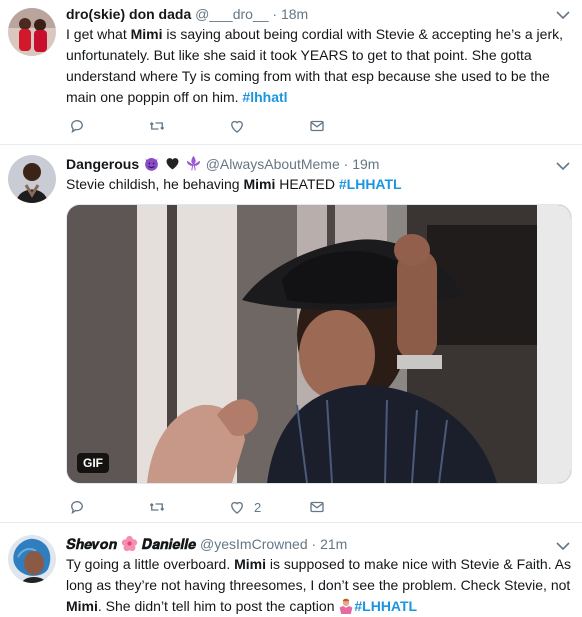 The width and height of the screenshot is (582, 617). Describe the element at coordinates (294, 14) in the screenshot. I see `timestamp: 18m` at that location.